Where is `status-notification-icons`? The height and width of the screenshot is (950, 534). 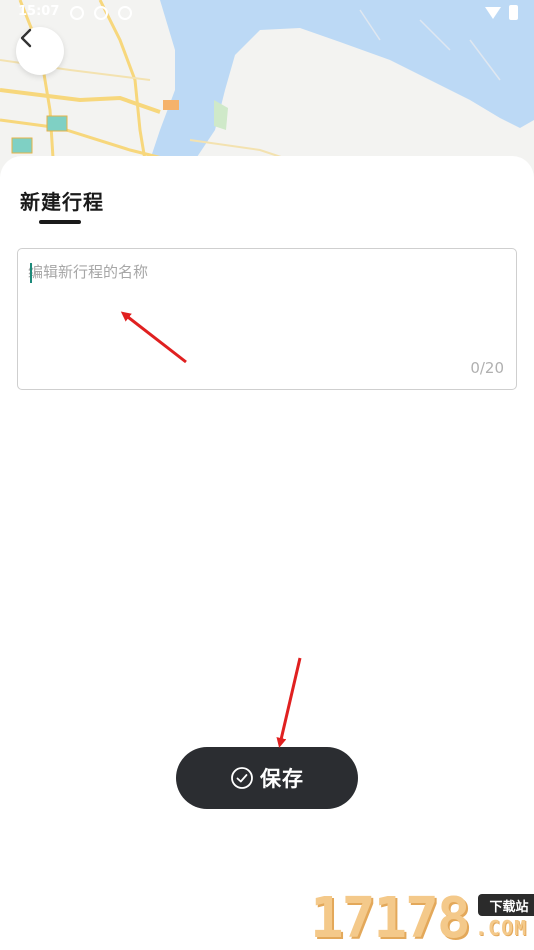 status-notification-icons is located at coordinates (101, 13).